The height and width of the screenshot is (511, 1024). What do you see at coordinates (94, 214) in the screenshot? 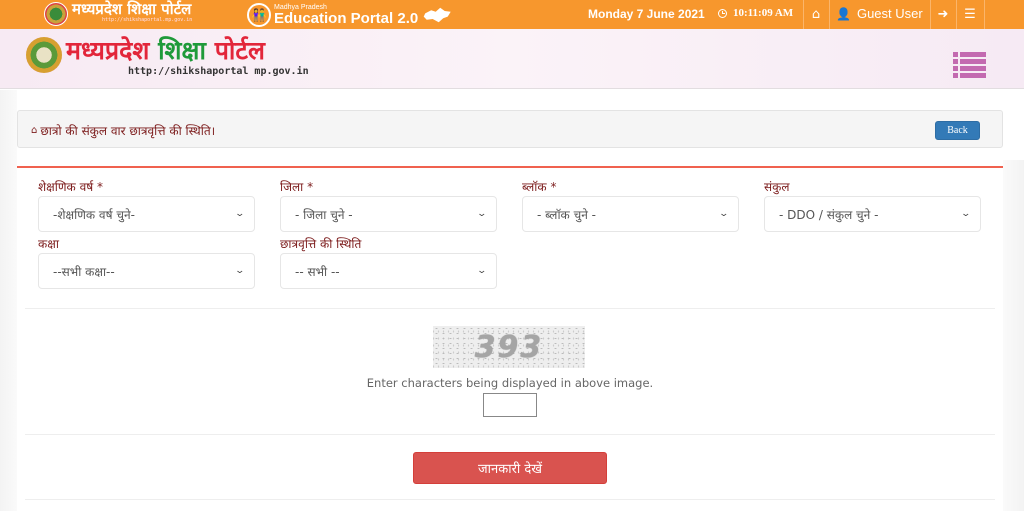
I see `academic-year-value: -शेक्षणिक वर्ष चुने-` at bounding box center [94, 214].